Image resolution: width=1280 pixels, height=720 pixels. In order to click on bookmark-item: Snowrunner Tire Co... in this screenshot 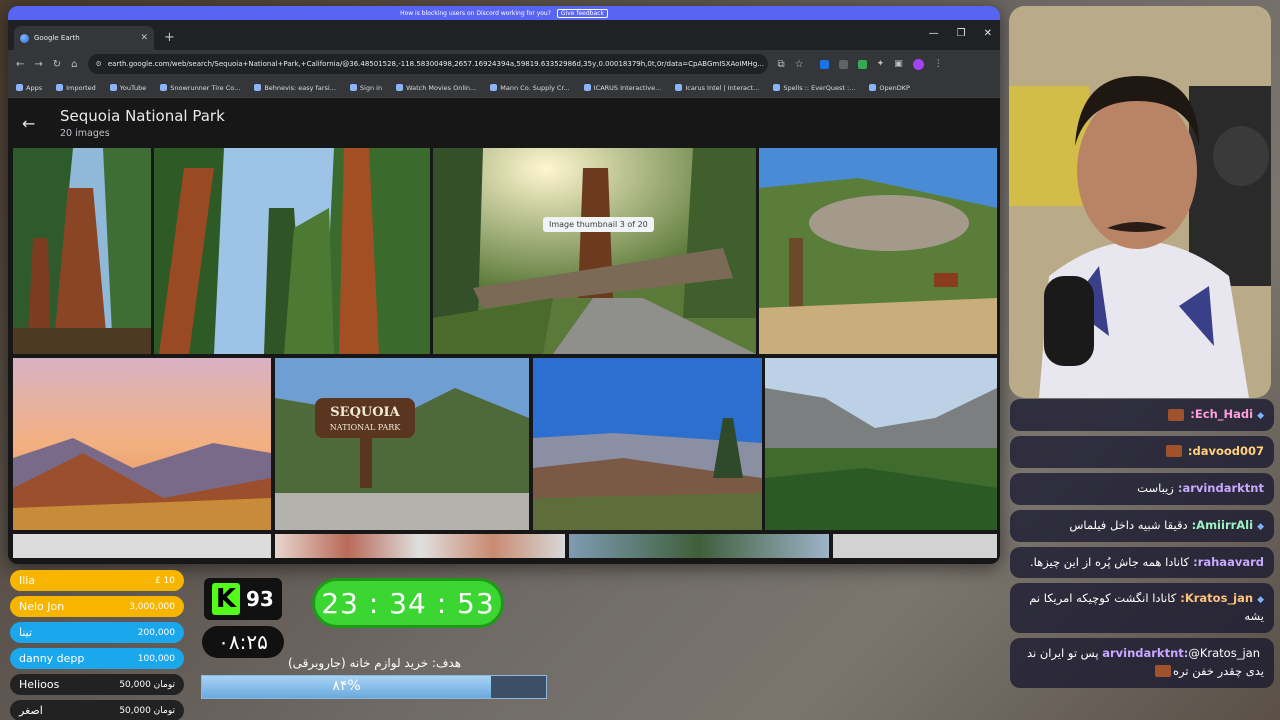, I will do `click(200, 88)`.